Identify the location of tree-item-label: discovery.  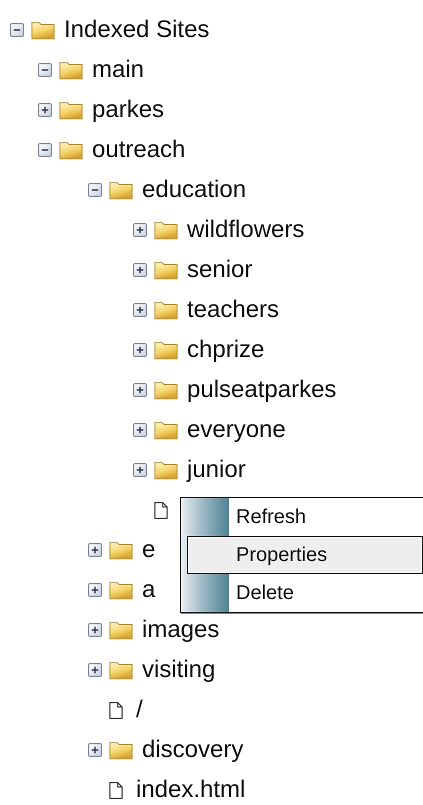
(193, 750).